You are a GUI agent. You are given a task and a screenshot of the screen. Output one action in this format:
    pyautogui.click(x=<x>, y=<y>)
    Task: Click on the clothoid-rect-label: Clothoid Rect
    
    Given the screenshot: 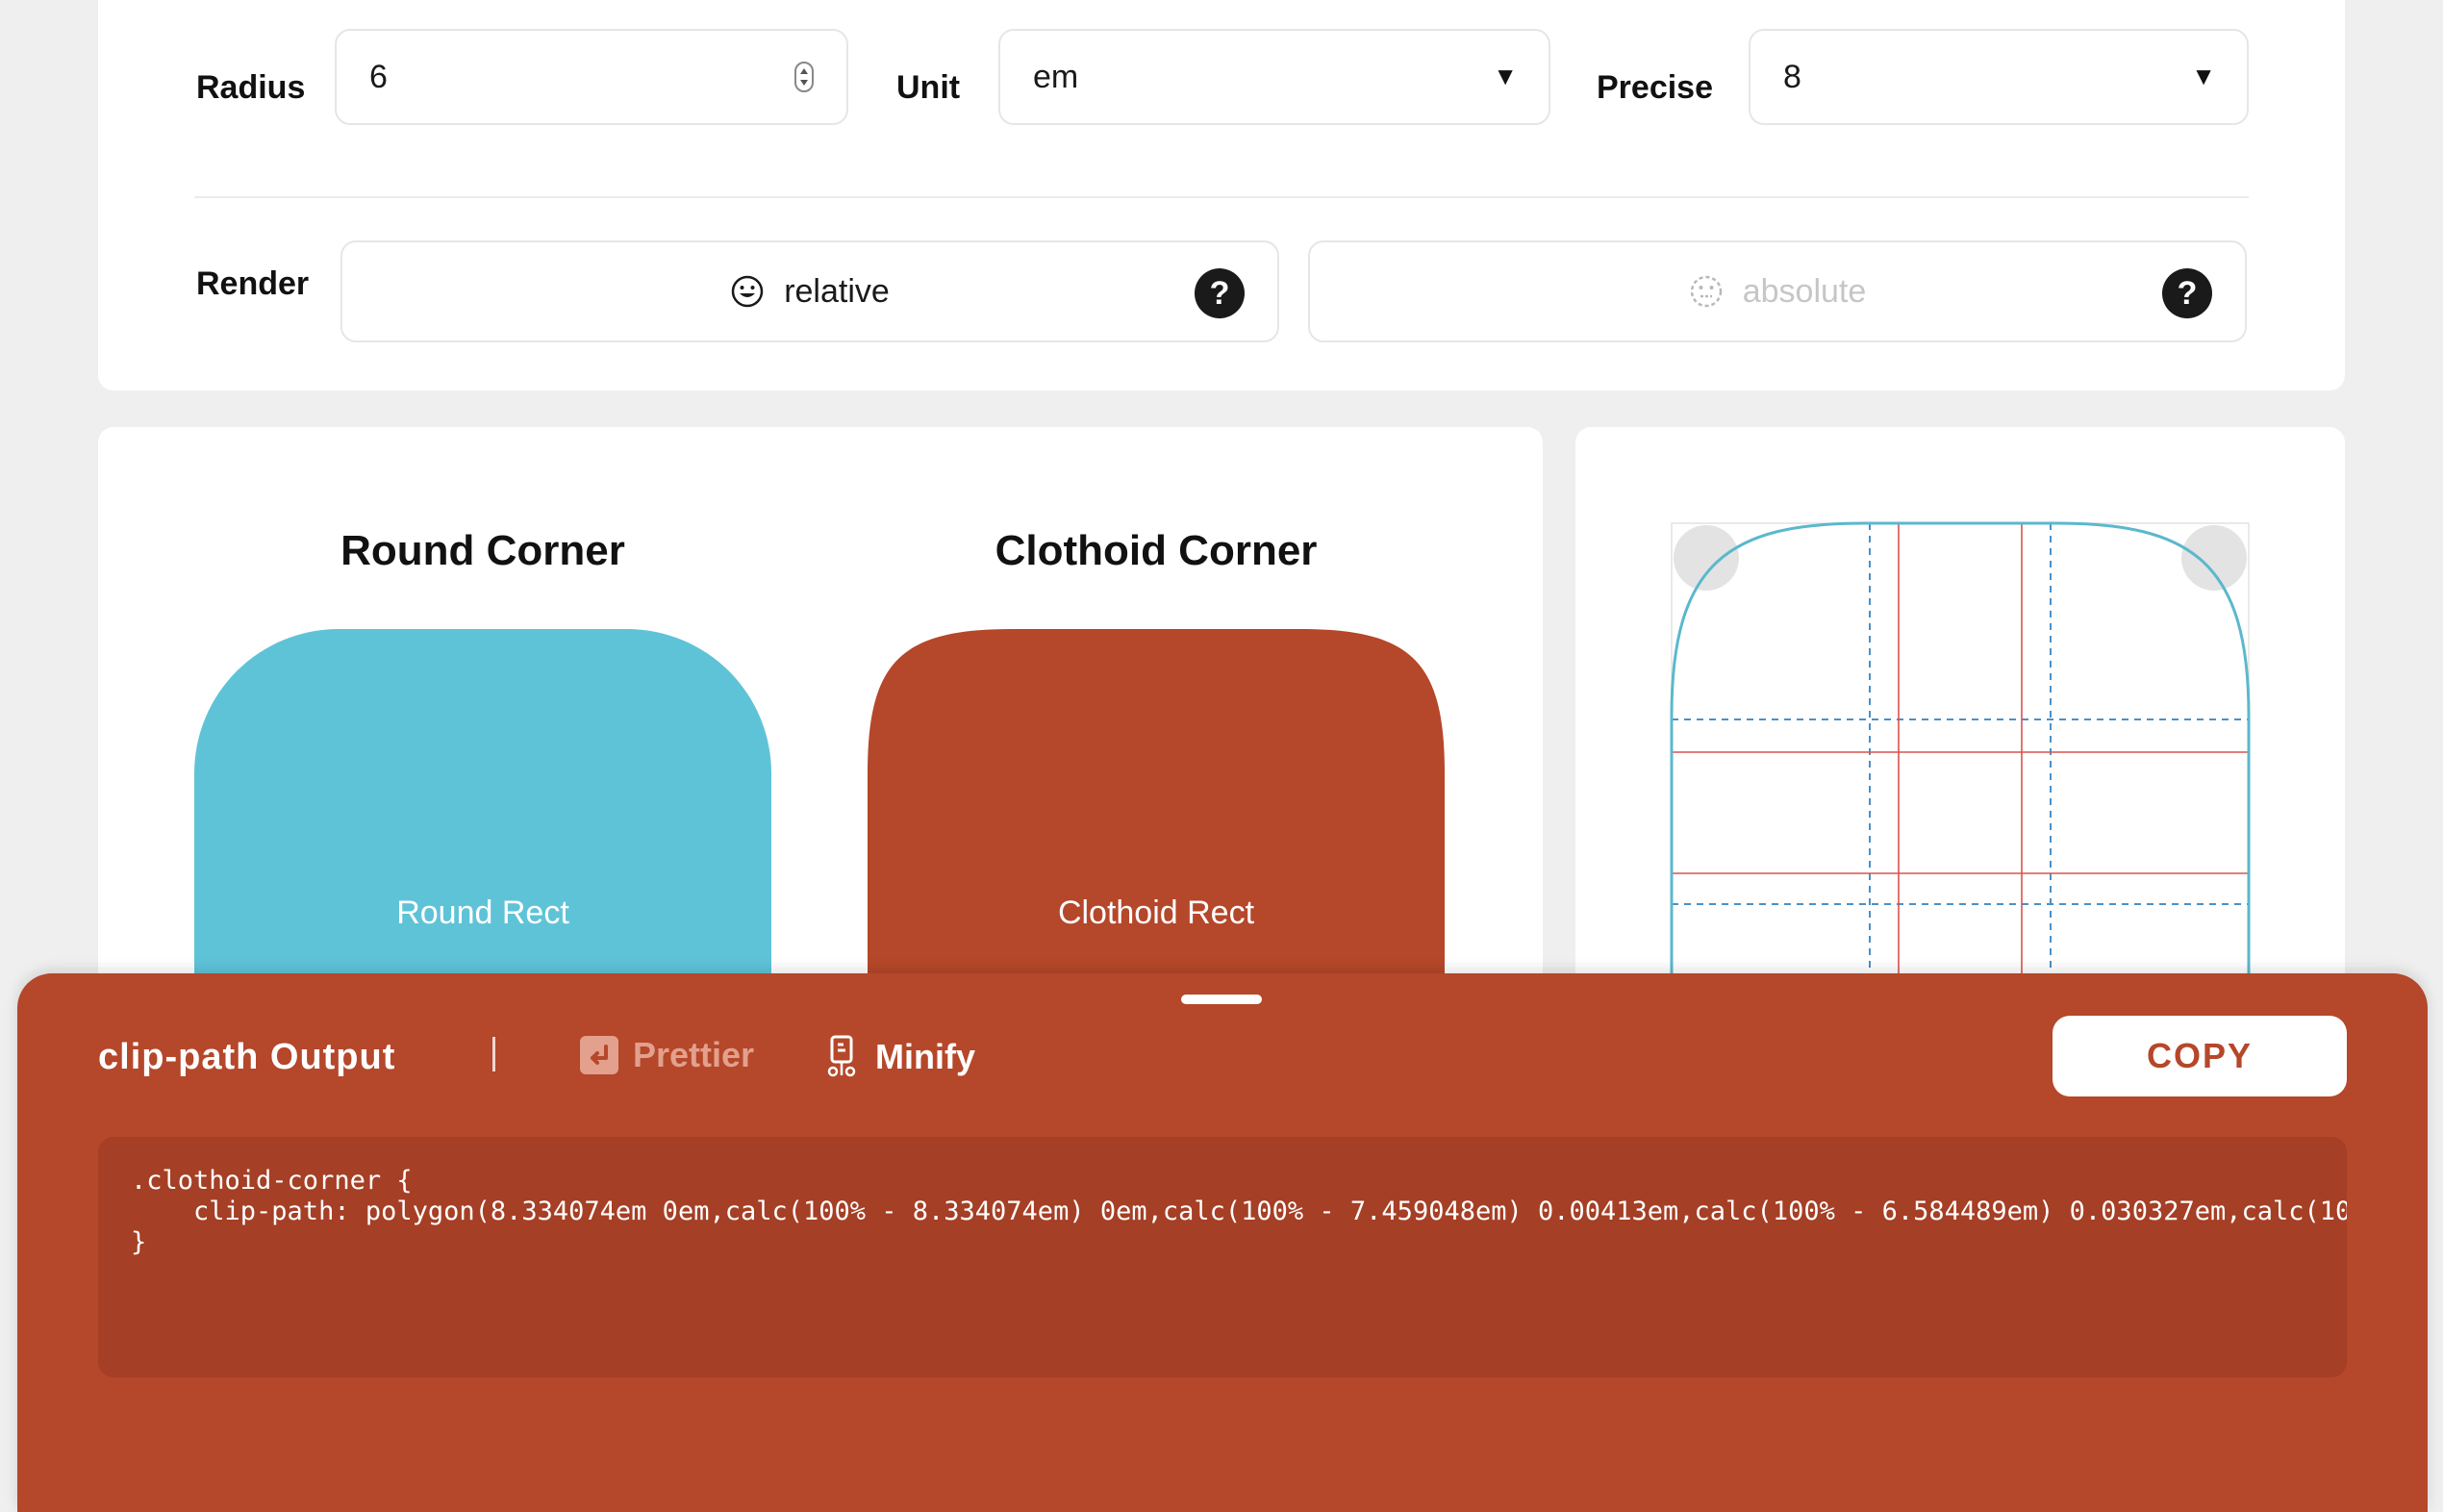 What is the action you would take?
    pyautogui.click(x=1156, y=913)
    